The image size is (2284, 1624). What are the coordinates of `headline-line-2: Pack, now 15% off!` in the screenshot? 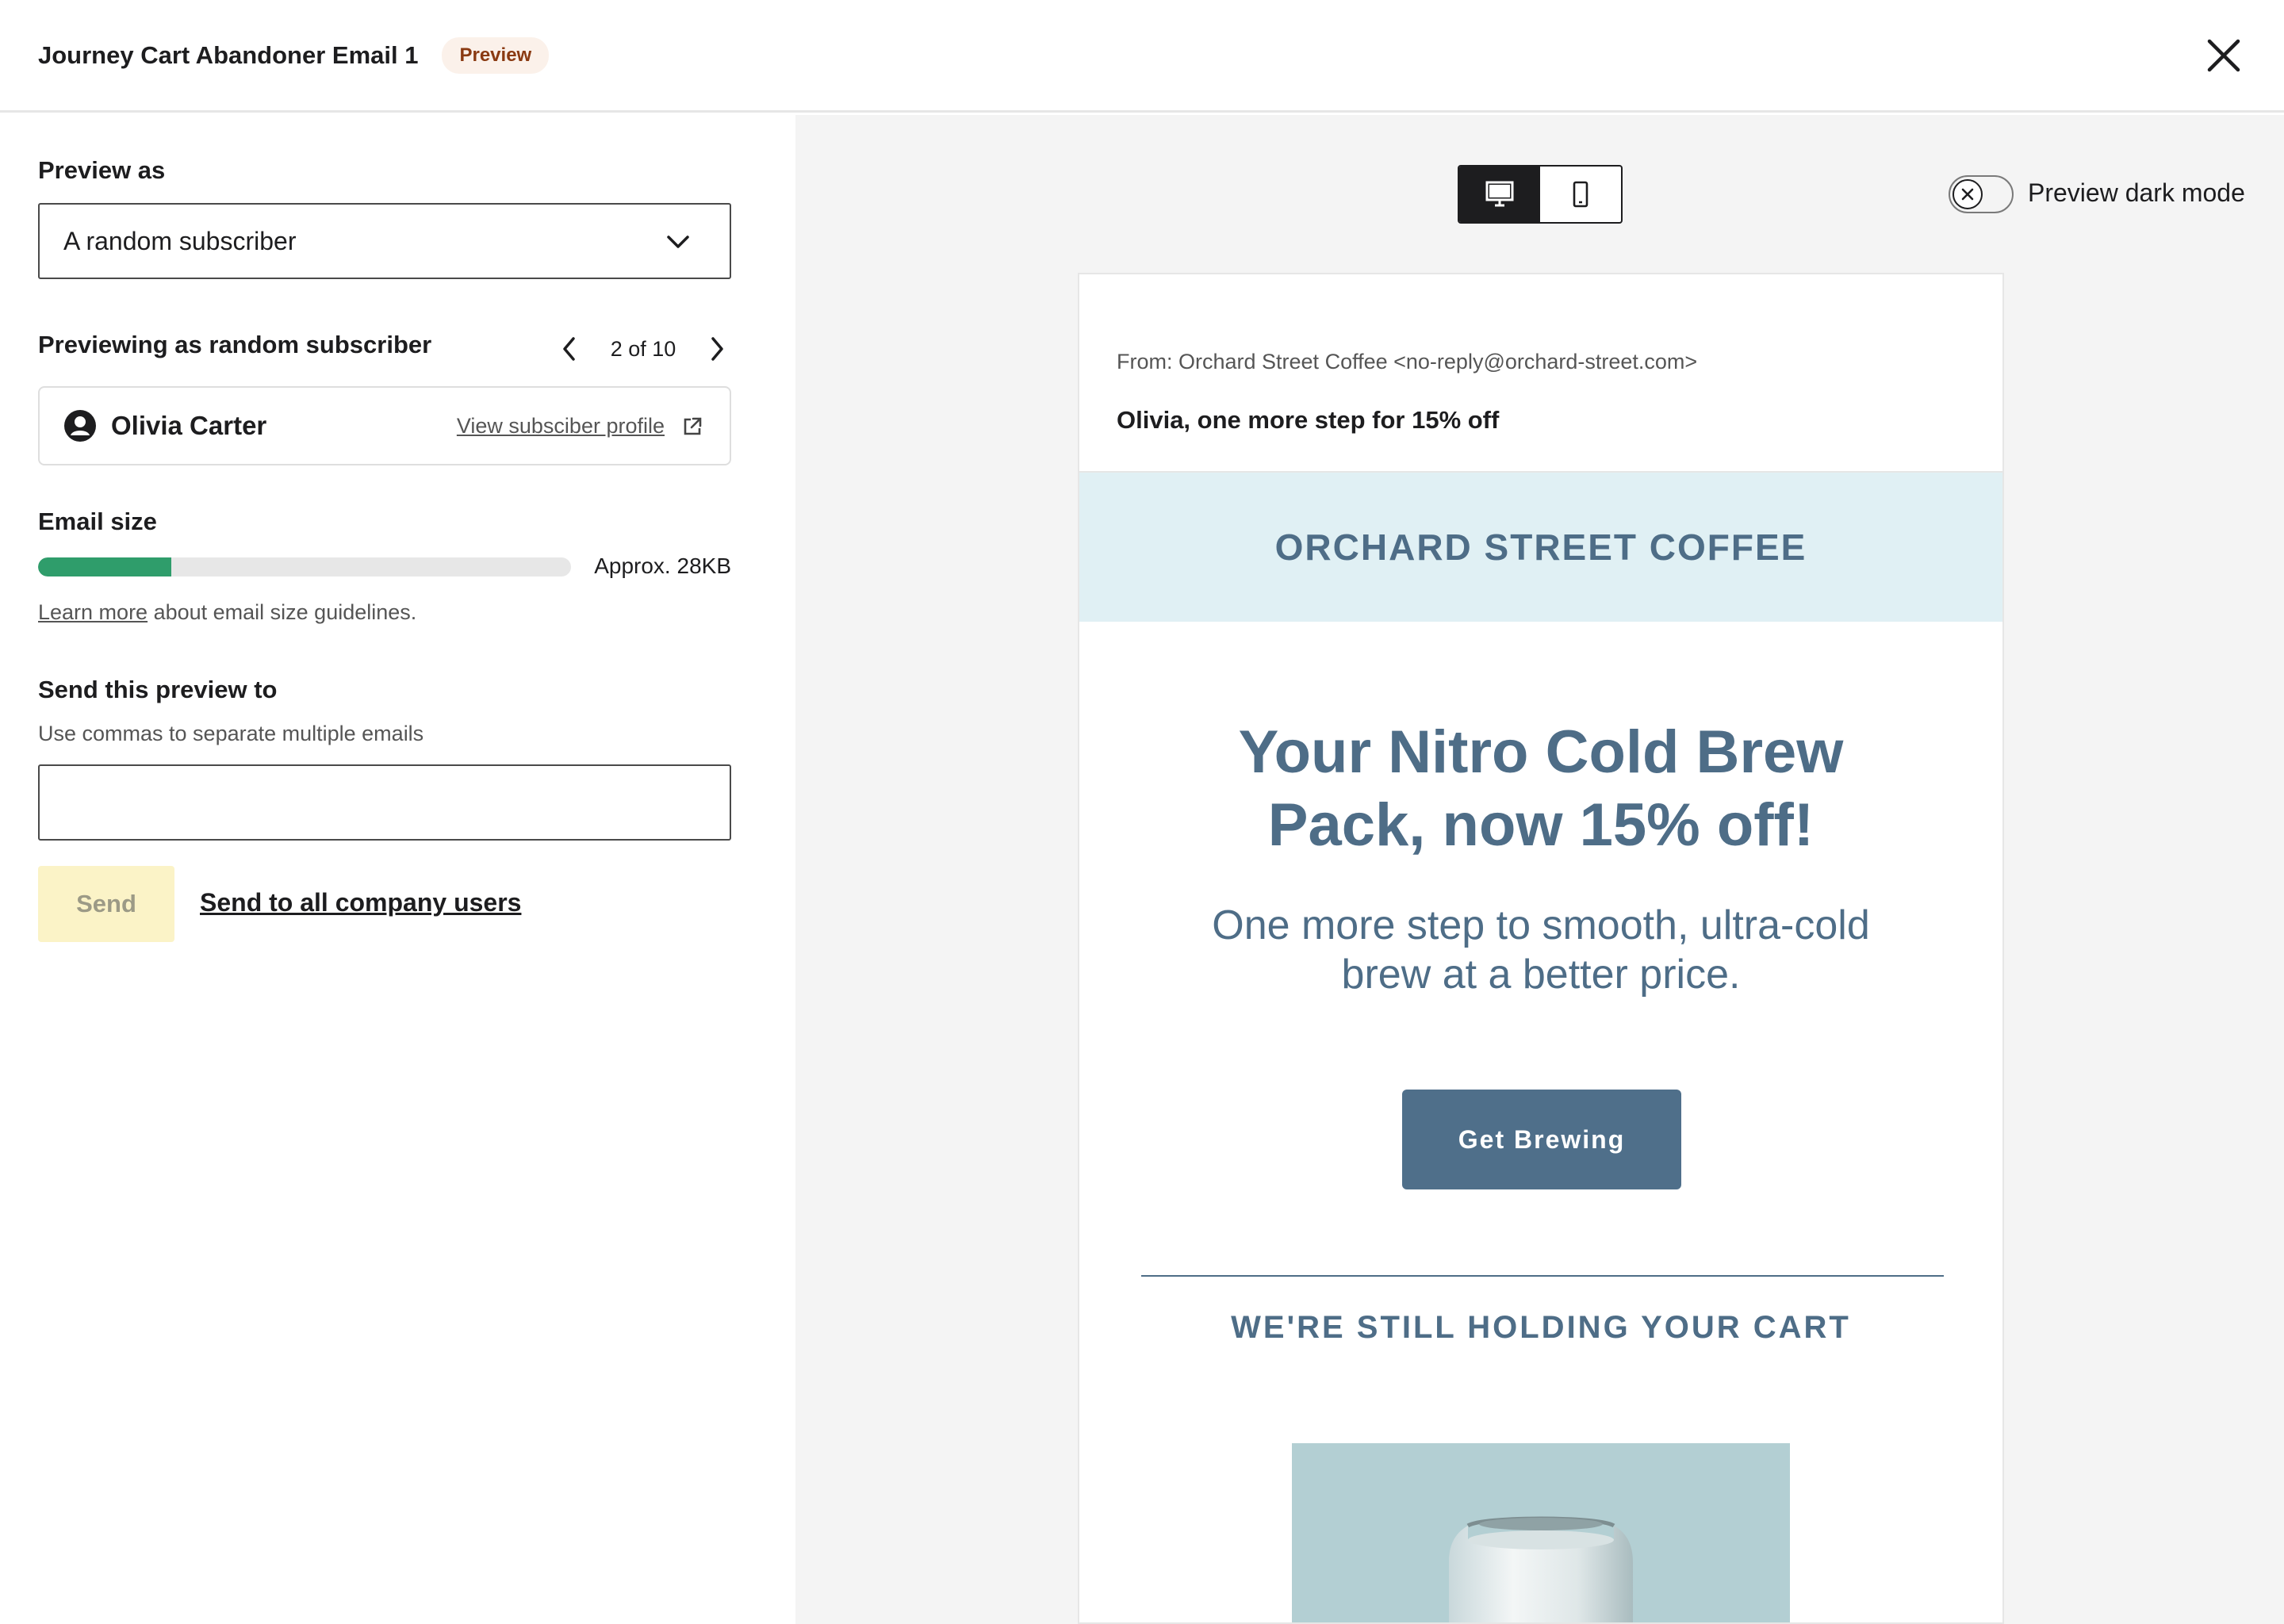 It's located at (1541, 825).